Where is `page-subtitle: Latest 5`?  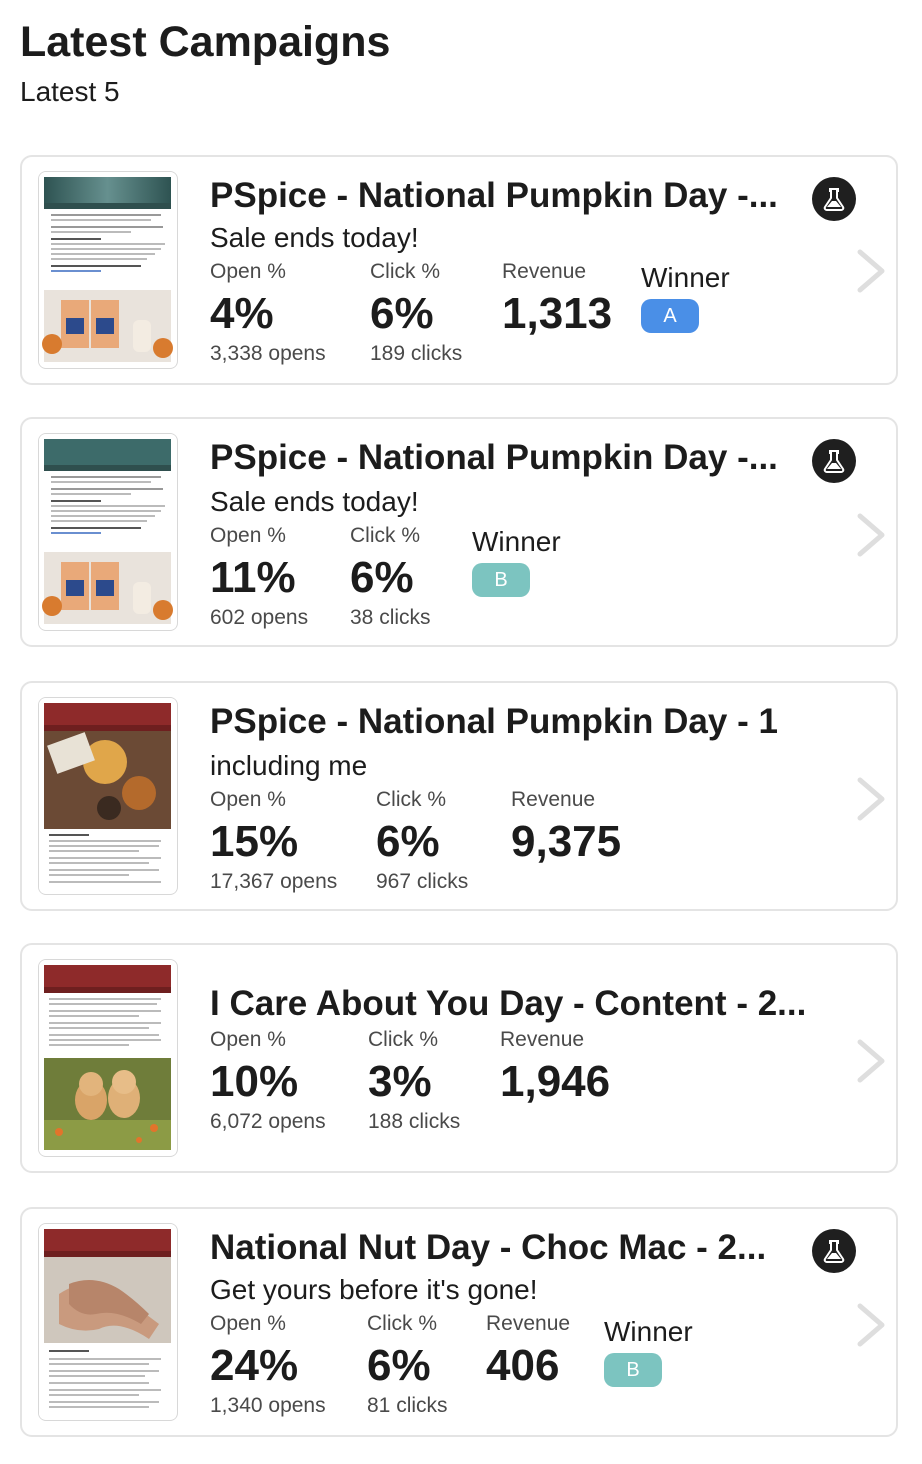
page-subtitle: Latest 5 is located at coordinates (70, 91).